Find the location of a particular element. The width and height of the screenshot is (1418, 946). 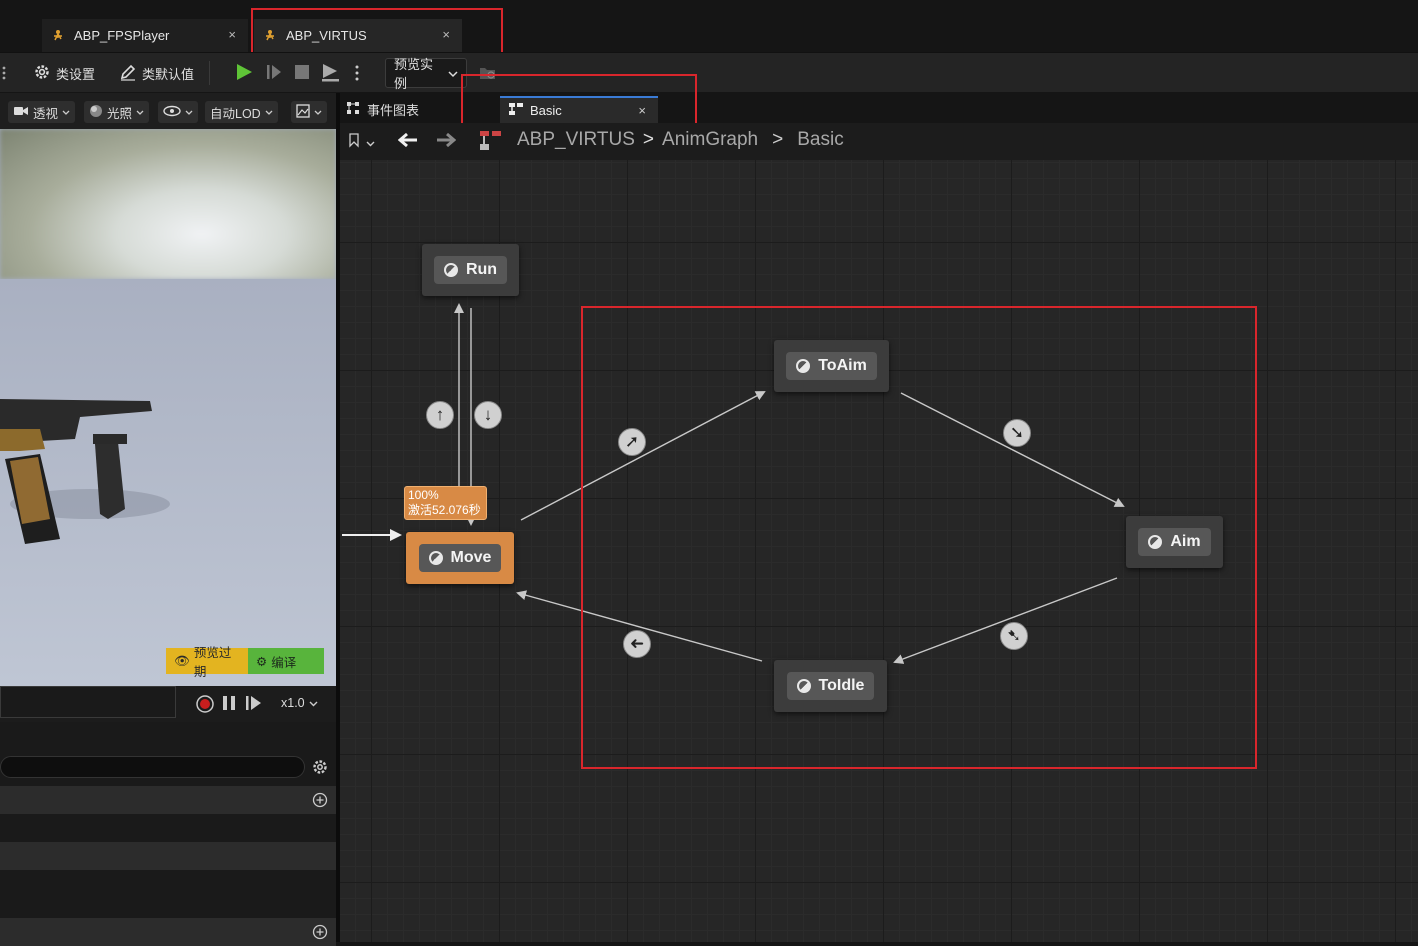

class-defaults-label: 类默认值 is located at coordinates (168, 74).